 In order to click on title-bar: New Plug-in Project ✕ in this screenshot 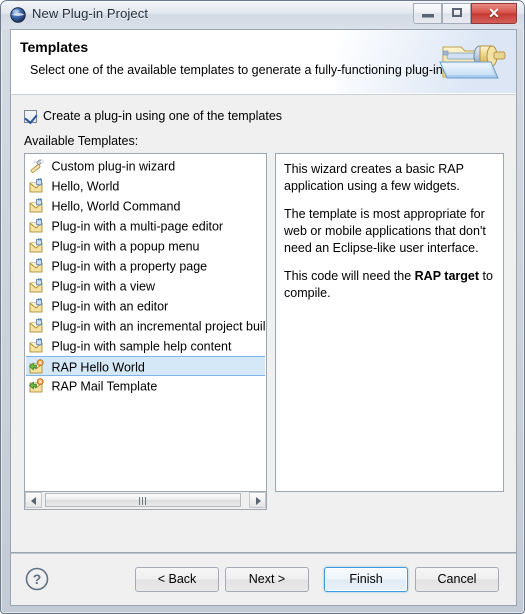, I will do `click(262, 15)`.